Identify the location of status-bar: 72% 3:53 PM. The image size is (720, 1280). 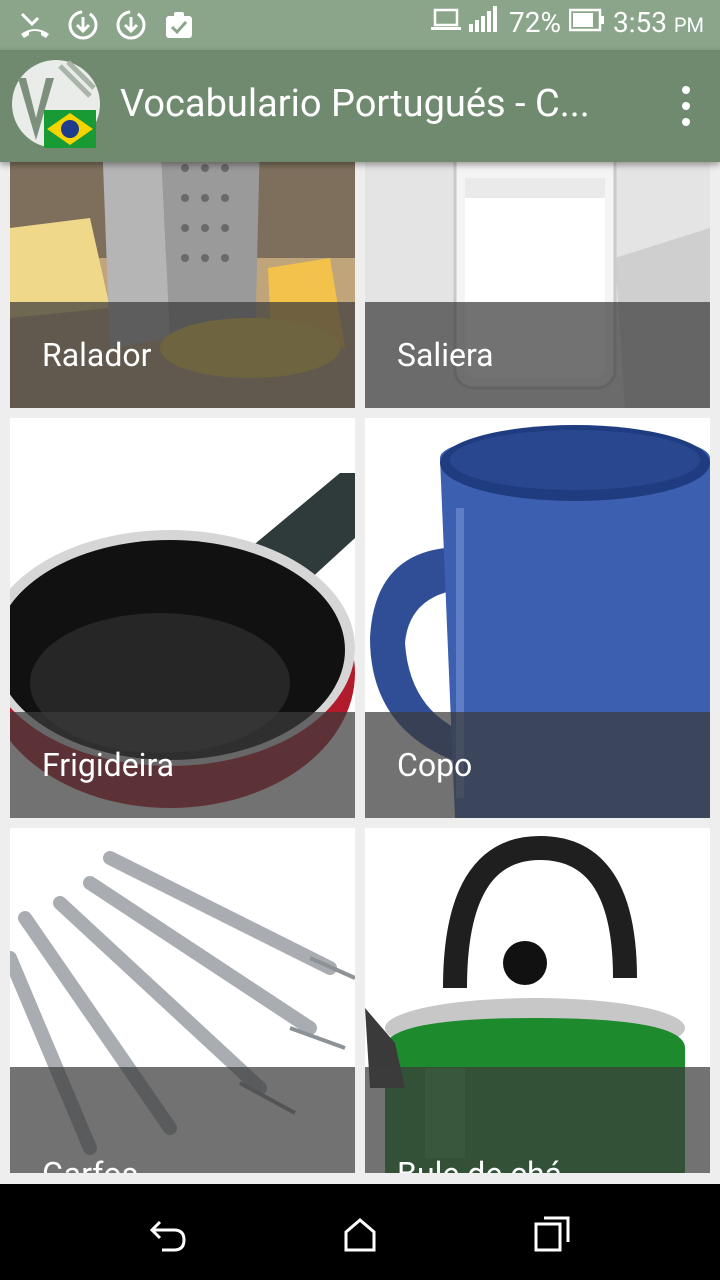
(360, 25).